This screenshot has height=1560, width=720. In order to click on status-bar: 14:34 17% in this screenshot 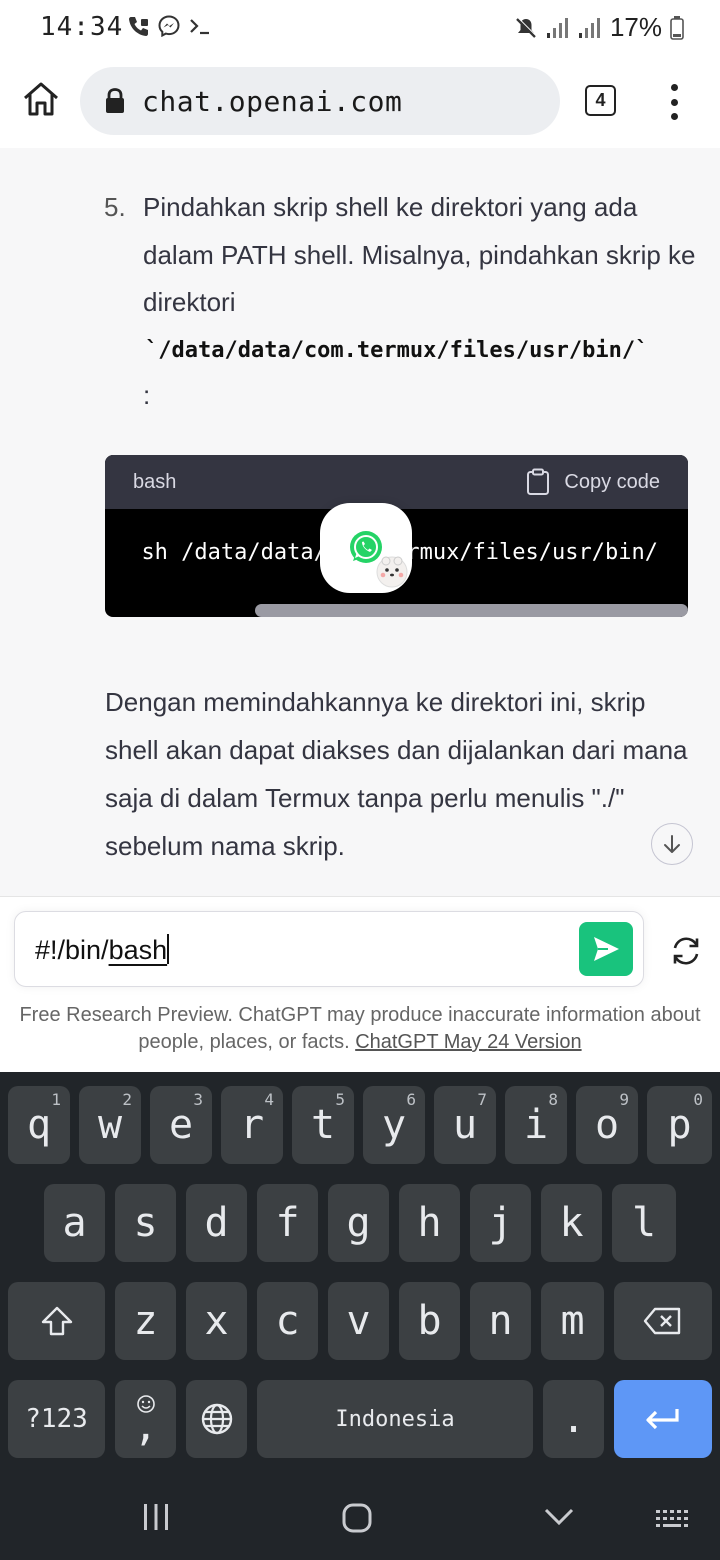, I will do `click(360, 27)`.